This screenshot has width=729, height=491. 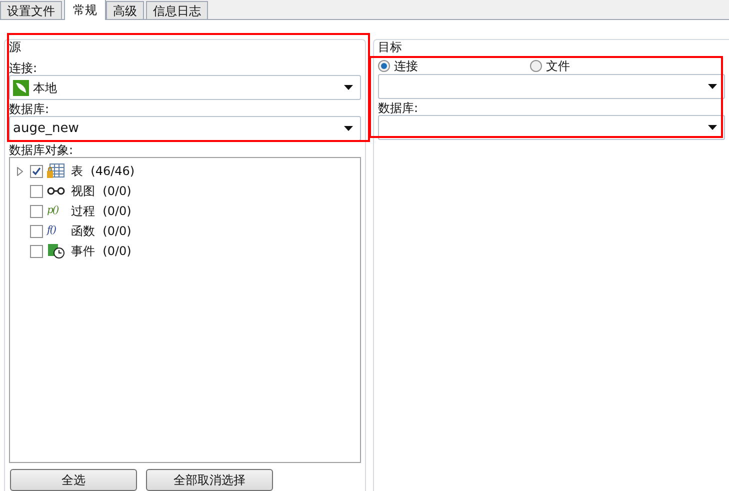 What do you see at coordinates (56, 191) in the screenshot?
I see `glasses-icon` at bounding box center [56, 191].